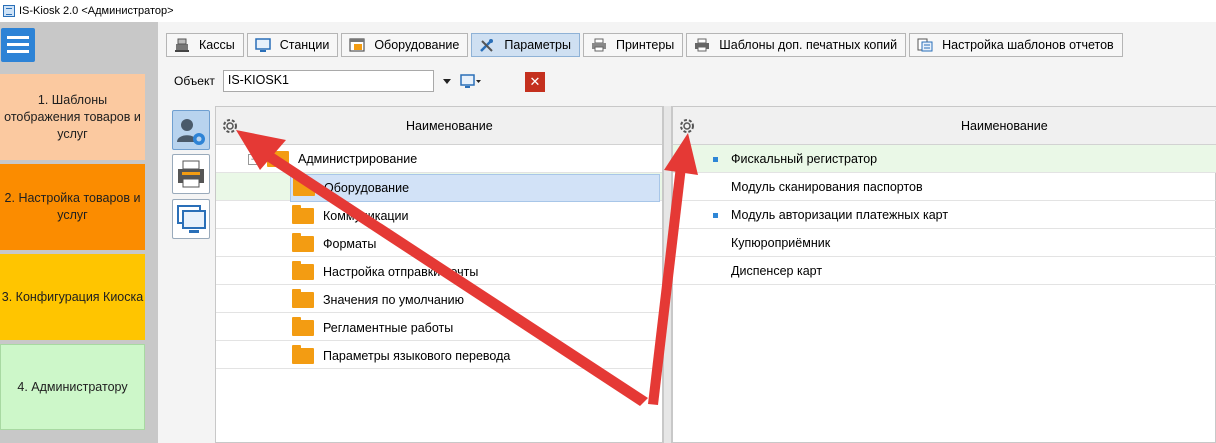 The height and width of the screenshot is (443, 1216). Describe the element at coordinates (944, 243) in the screenshot. I see `table-row: Купюроприёмник` at that location.